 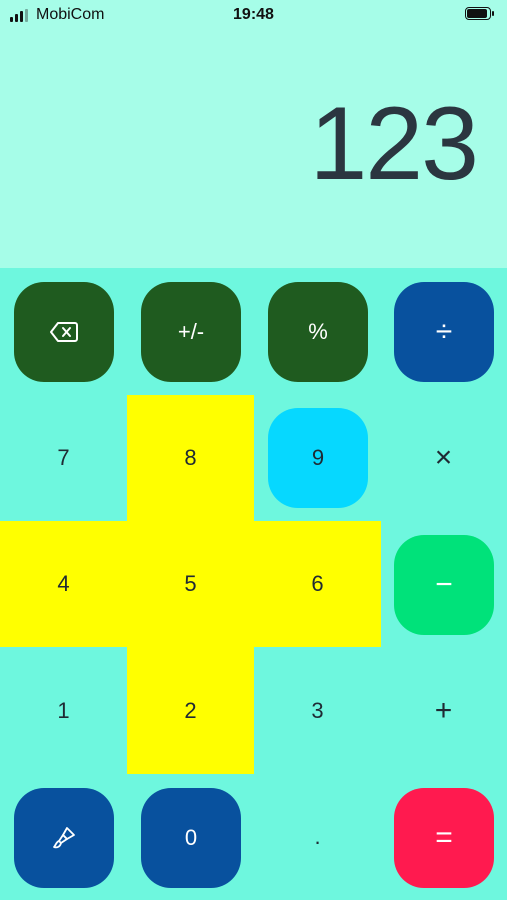 I want to click on digit-0-button: 0, so click(x=191, y=838).